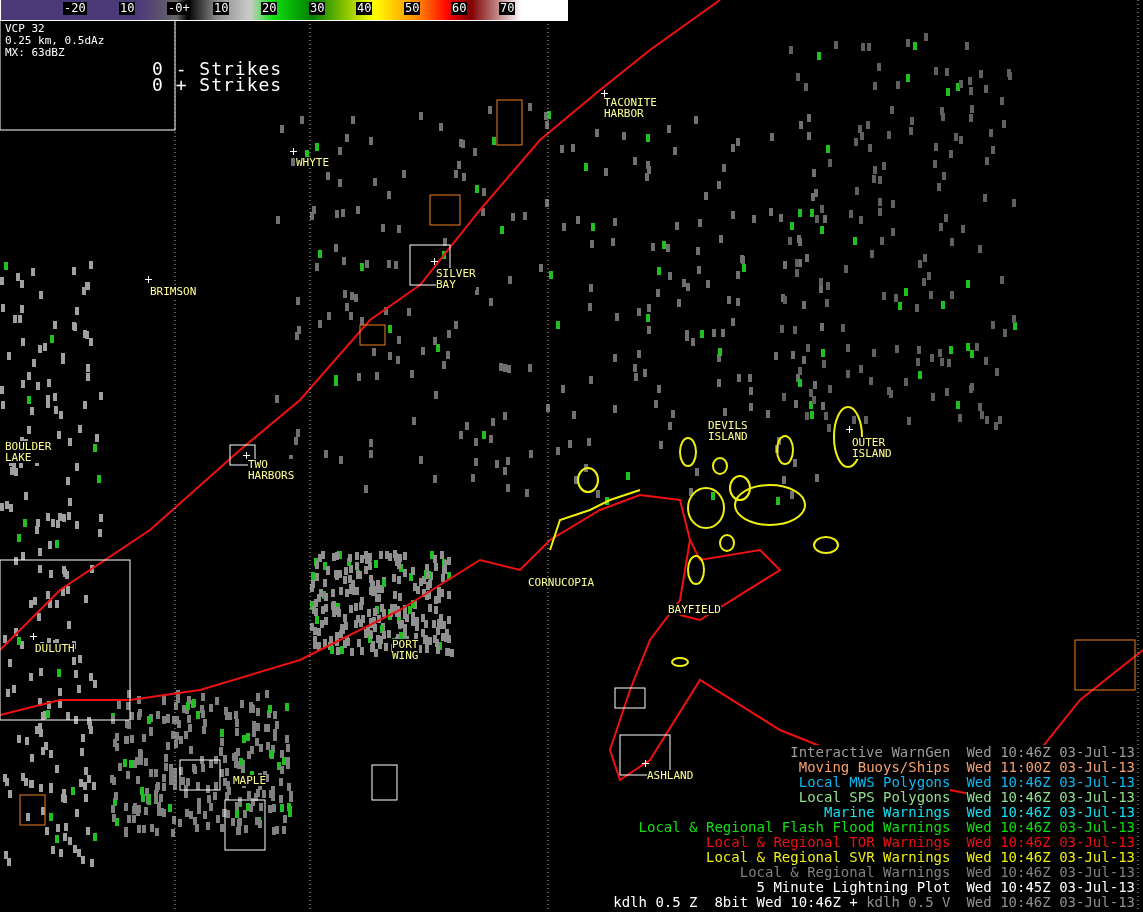 The image size is (1143, 912). Describe the element at coordinates (459, 8) in the screenshot. I see `scale-label: 60` at that location.